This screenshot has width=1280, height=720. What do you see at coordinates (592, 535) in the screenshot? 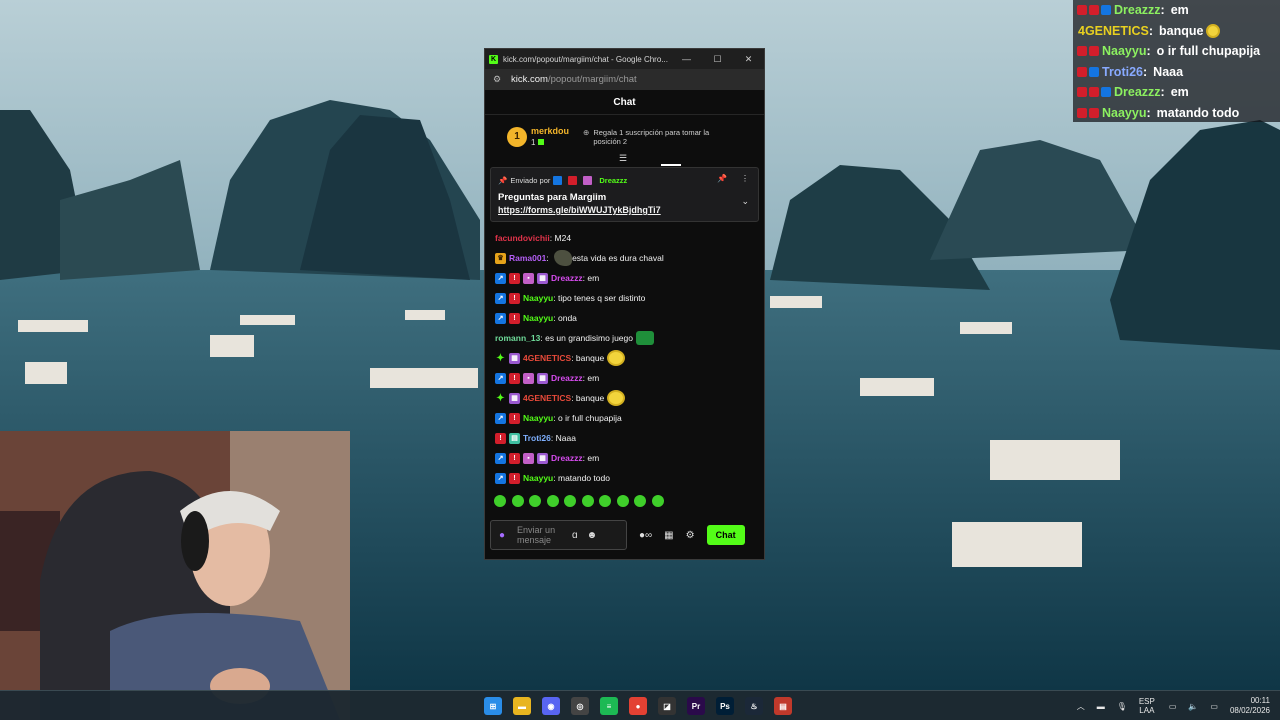
I see `emoji-icon: ☻` at bounding box center [592, 535].